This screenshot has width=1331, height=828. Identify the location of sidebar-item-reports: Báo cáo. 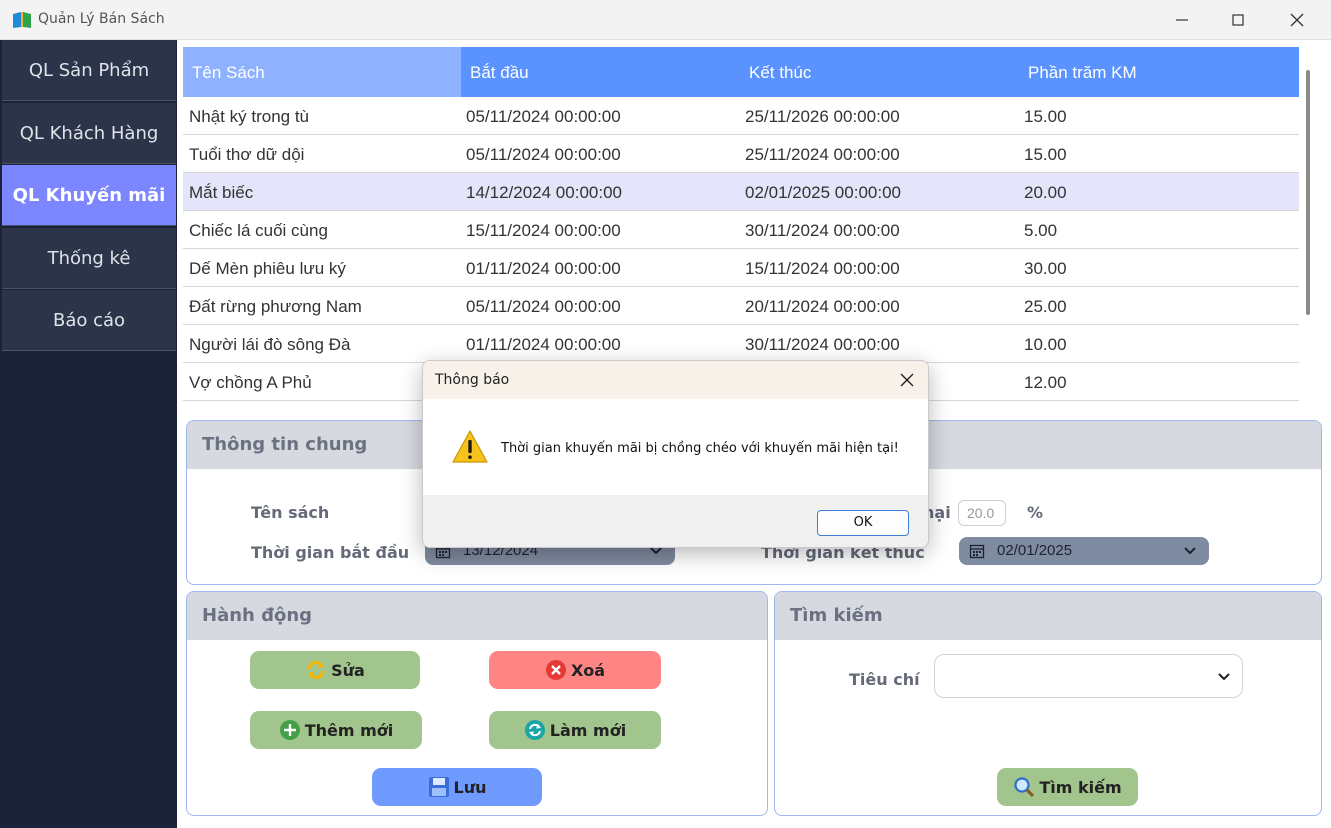
(89, 320).